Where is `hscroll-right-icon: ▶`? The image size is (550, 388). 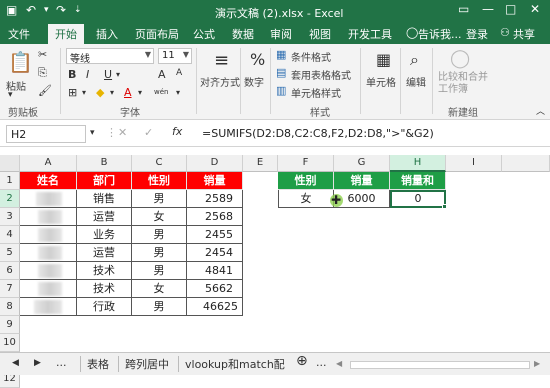 hscroll-right-icon: ▶ is located at coordinates (537, 363).